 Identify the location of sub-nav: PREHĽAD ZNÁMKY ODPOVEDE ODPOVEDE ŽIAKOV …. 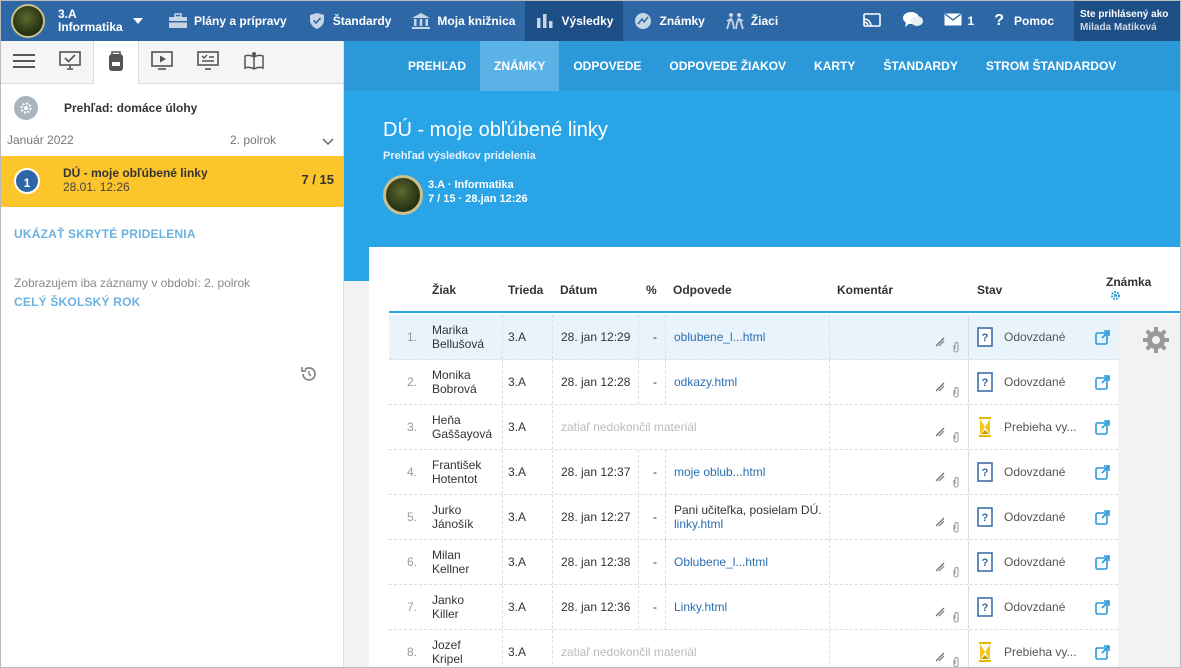
(762, 66).